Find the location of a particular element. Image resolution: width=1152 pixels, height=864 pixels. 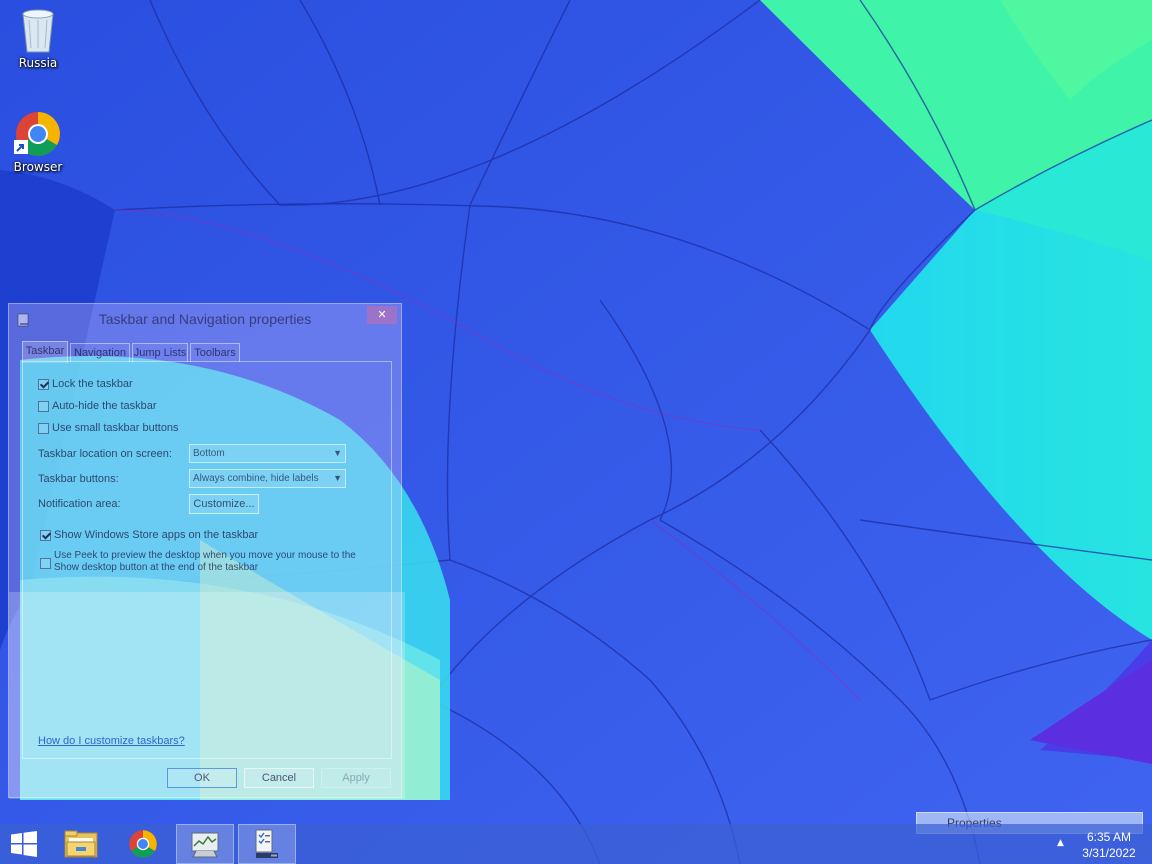

tab-taskbar: Taskbar is located at coordinates (45, 352).